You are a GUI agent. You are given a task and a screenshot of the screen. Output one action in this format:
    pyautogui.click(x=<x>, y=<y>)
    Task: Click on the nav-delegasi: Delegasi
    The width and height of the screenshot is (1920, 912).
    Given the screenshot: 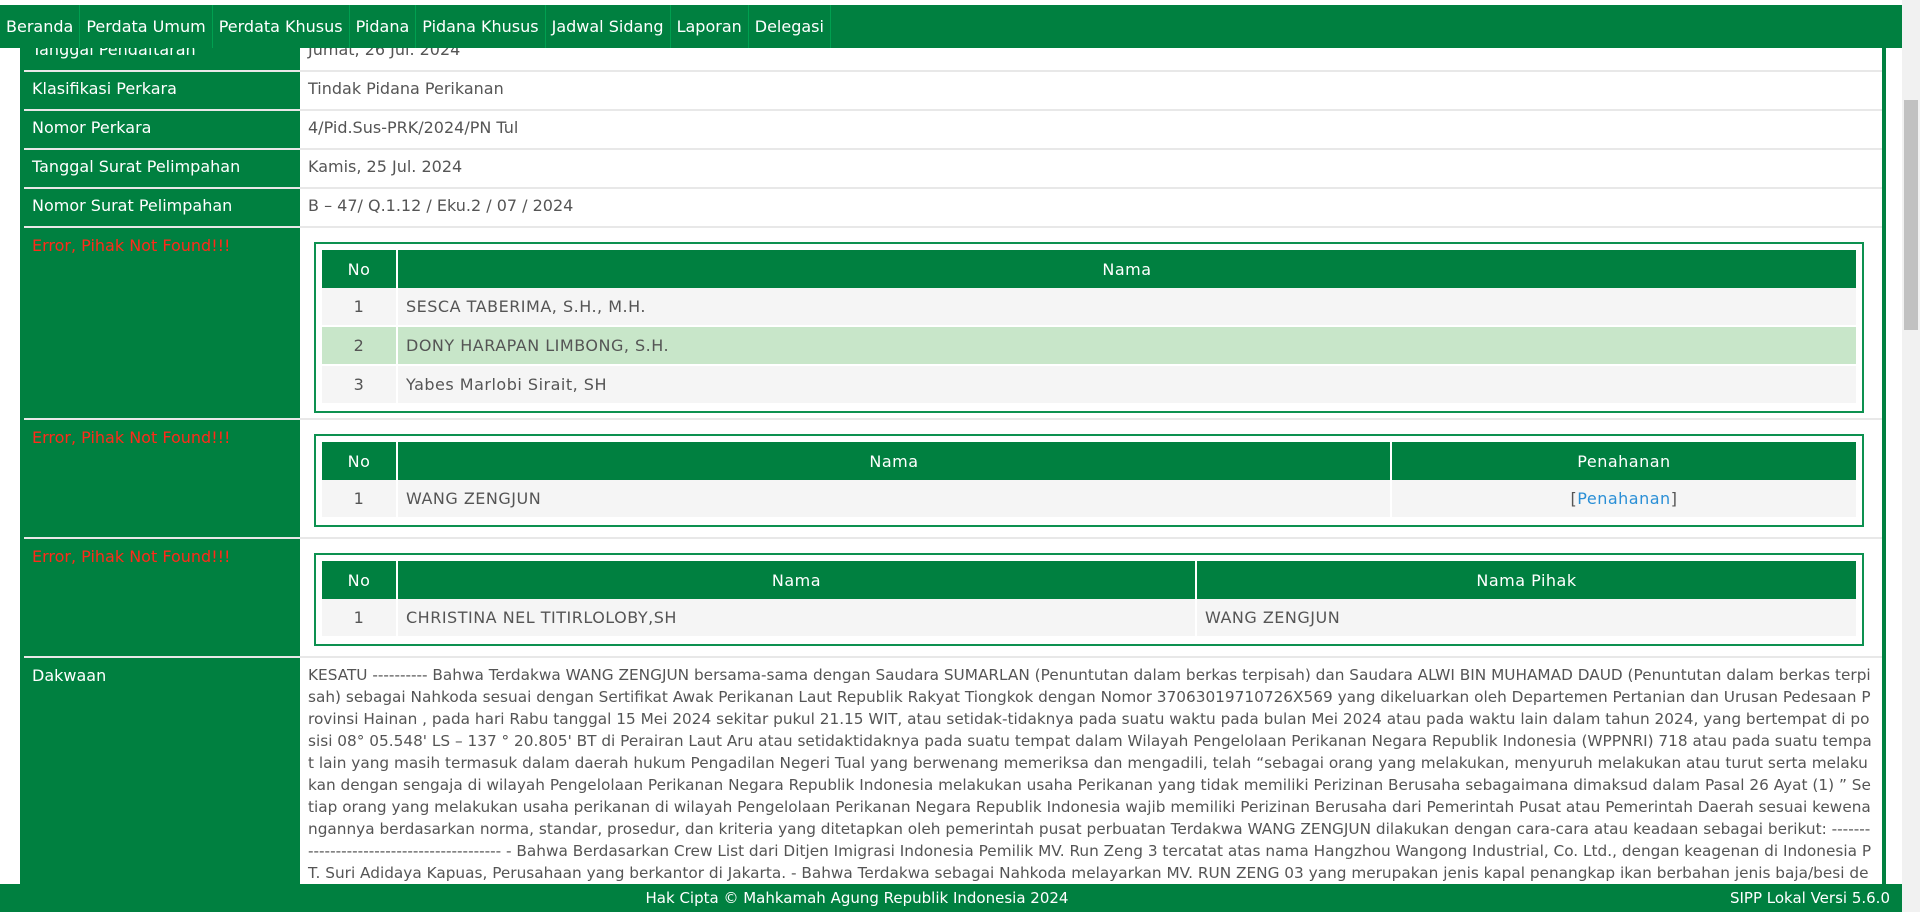 What is the action you would take?
    pyautogui.click(x=790, y=26)
    